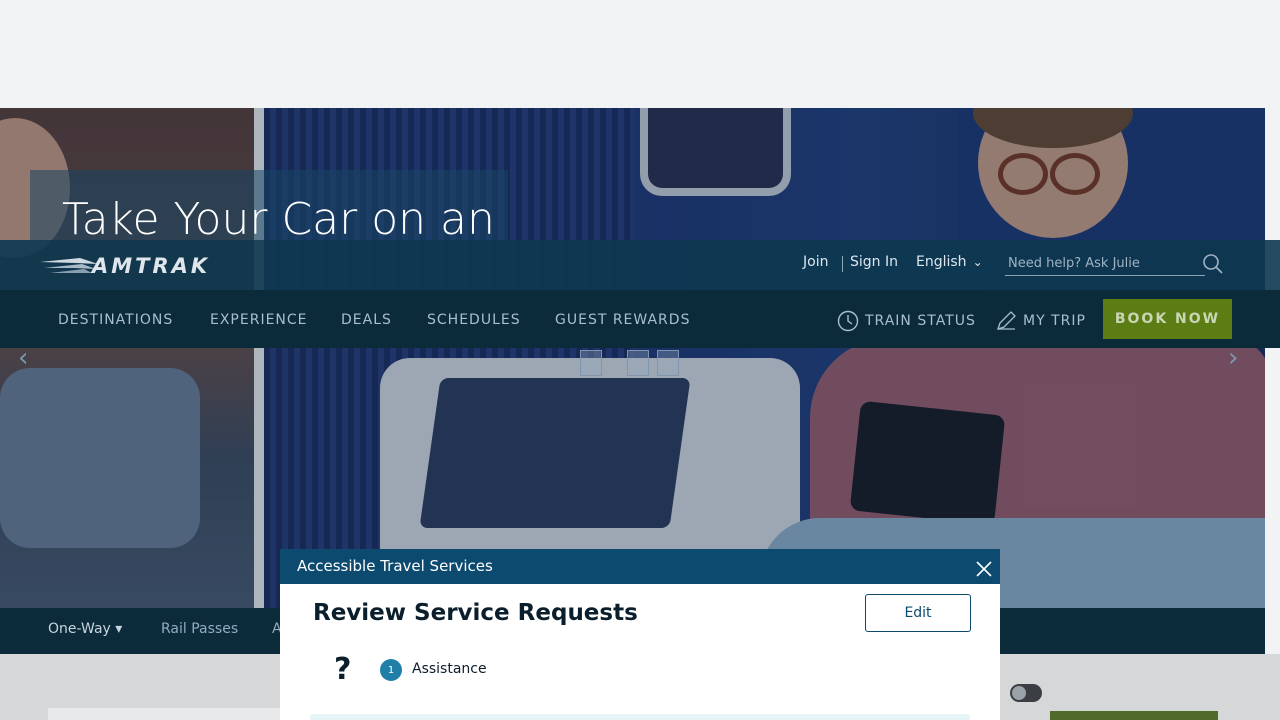 This screenshot has height=720, width=1280. I want to click on train-status-link: TRAIN STATUS, so click(906, 321).